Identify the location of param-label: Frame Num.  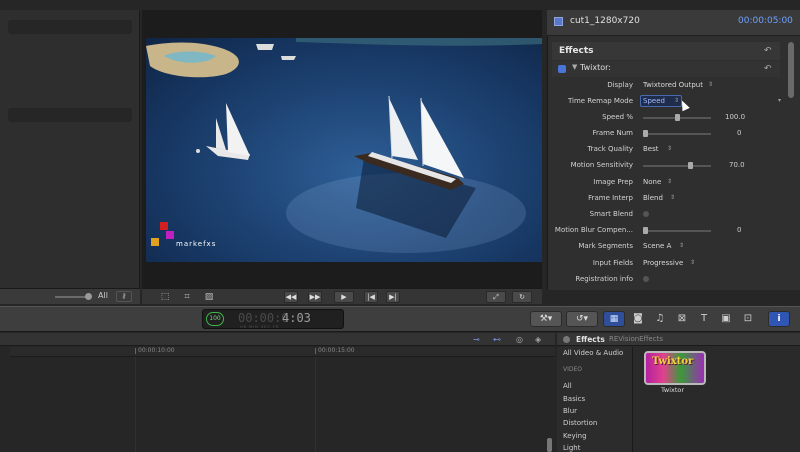
(612, 133).